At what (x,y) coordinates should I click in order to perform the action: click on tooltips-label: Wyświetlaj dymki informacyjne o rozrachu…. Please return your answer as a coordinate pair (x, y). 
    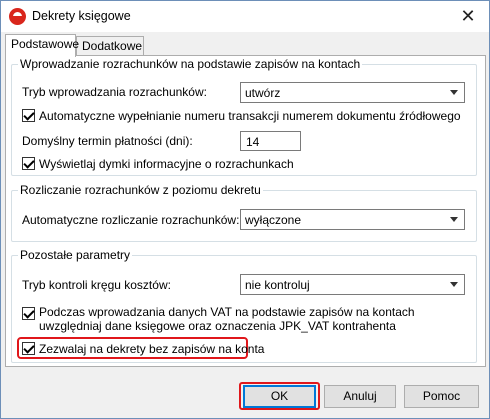
    Looking at the image, I should click on (166, 164).